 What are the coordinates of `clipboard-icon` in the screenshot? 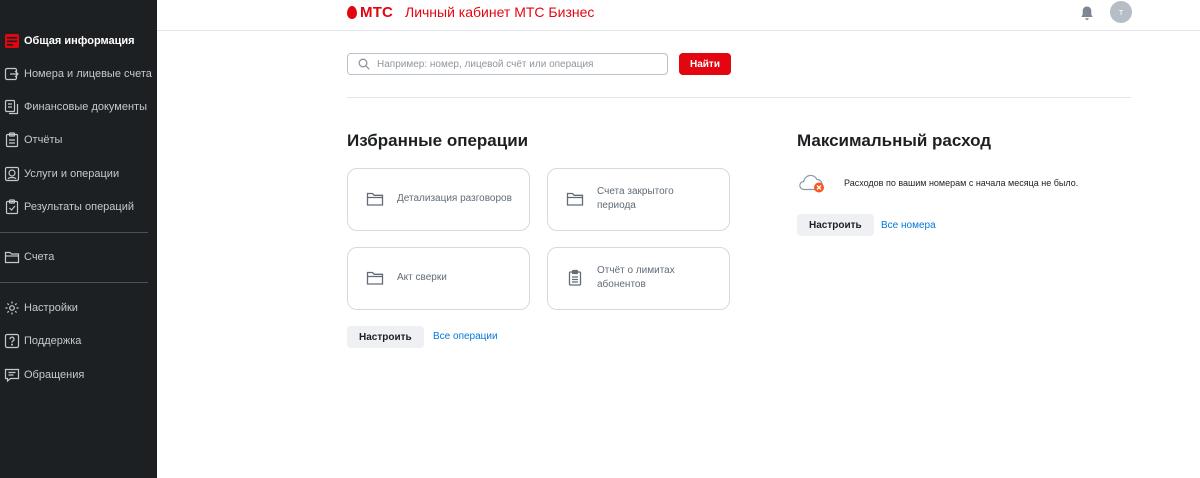 It's located at (12, 140).